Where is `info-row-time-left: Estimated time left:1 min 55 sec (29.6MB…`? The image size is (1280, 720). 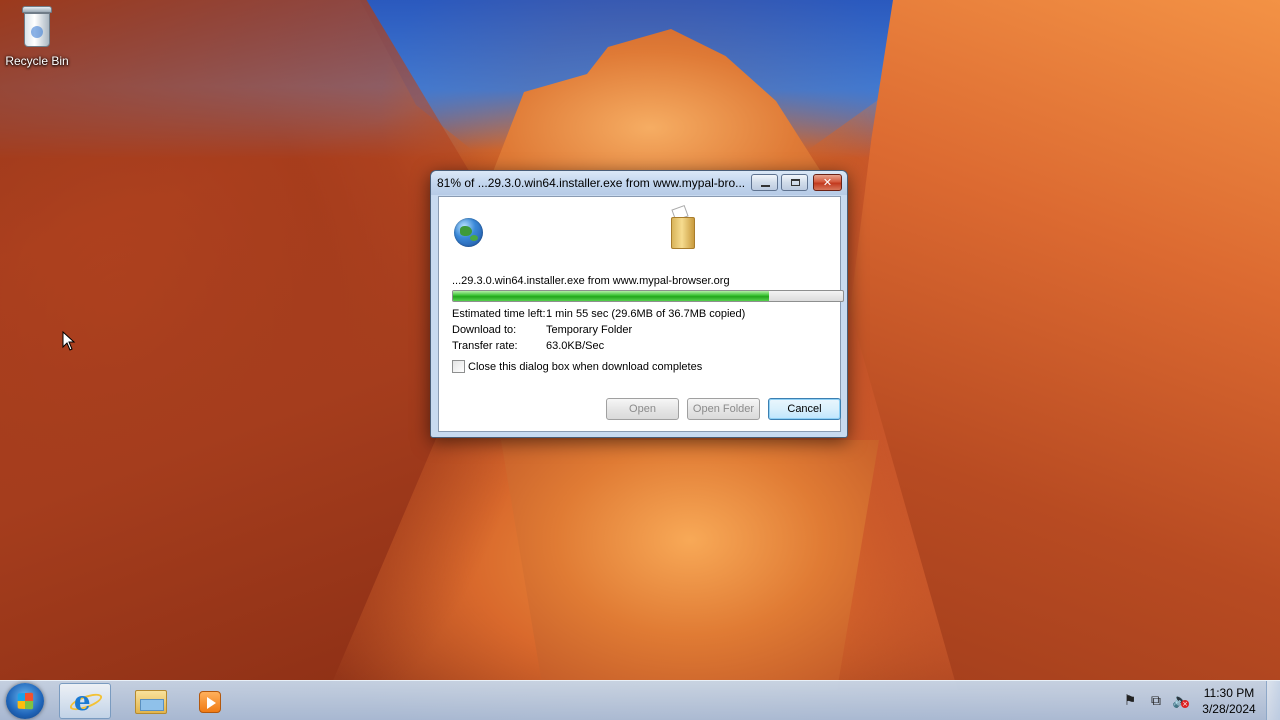
info-row-time-left: Estimated time left:1 min 55 sec (29.6MB… is located at coordinates (598, 314).